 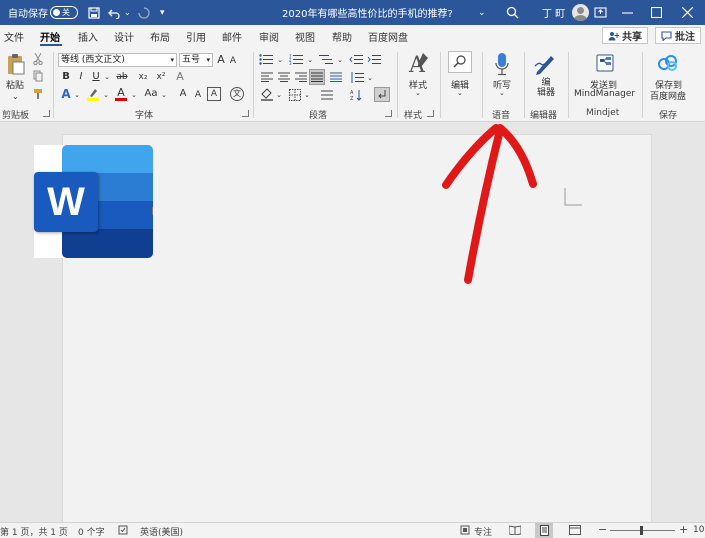 I want to click on focus-label: 专注, so click(x=483, y=531).